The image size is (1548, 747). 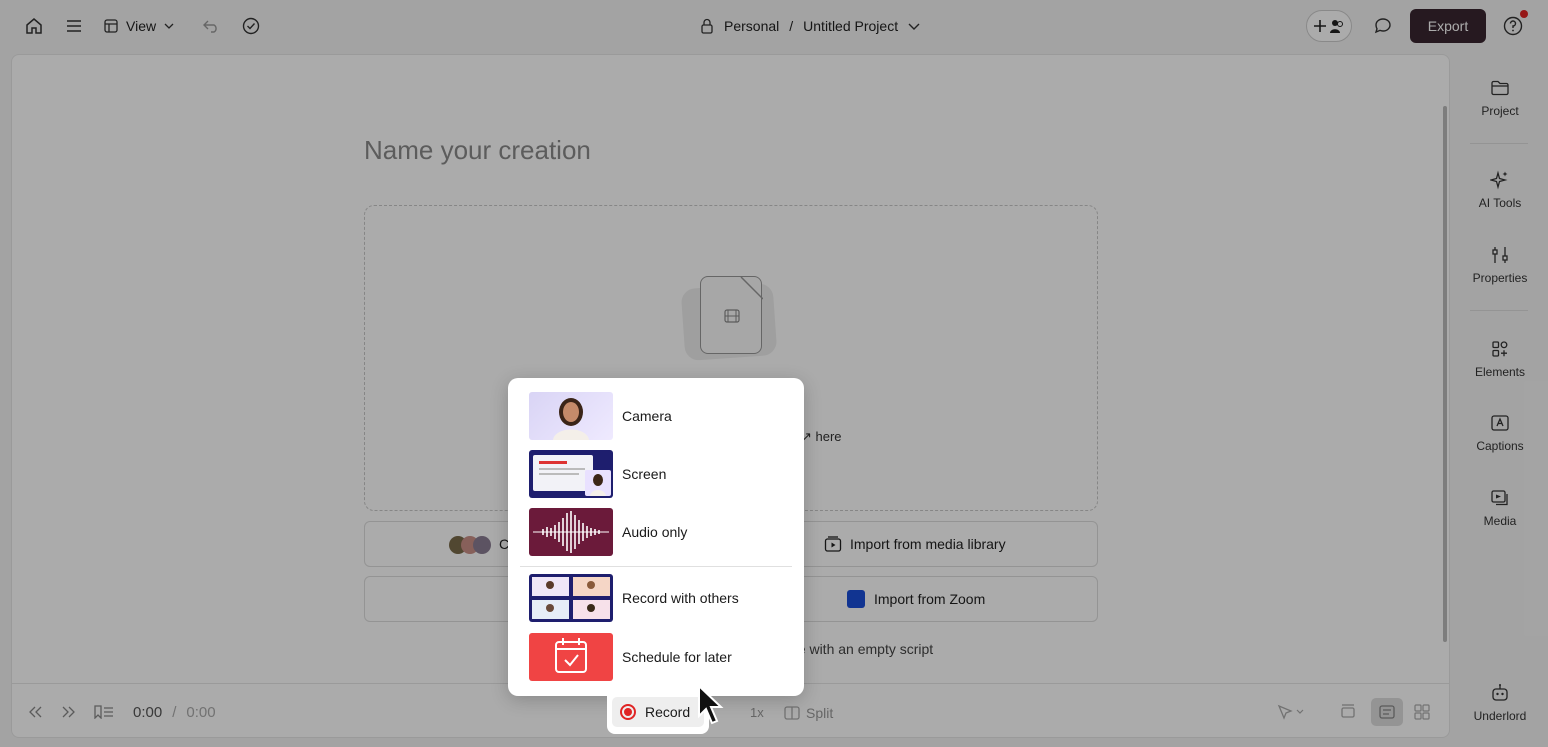 I want to click on sidebar-item-captions: Captions, so click(x=1500, y=433).